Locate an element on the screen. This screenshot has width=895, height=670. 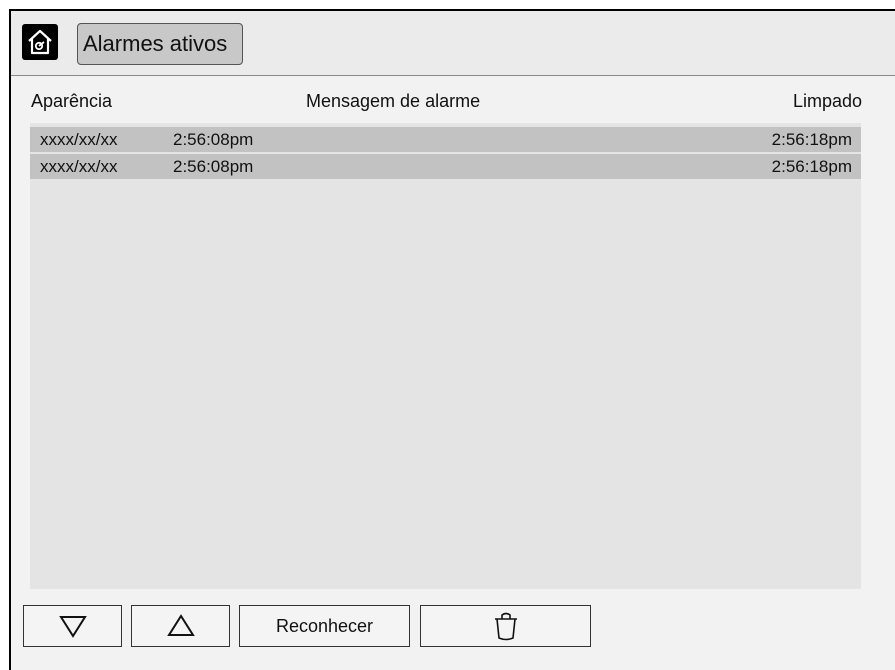
scroll-up-button is located at coordinates (180, 626).